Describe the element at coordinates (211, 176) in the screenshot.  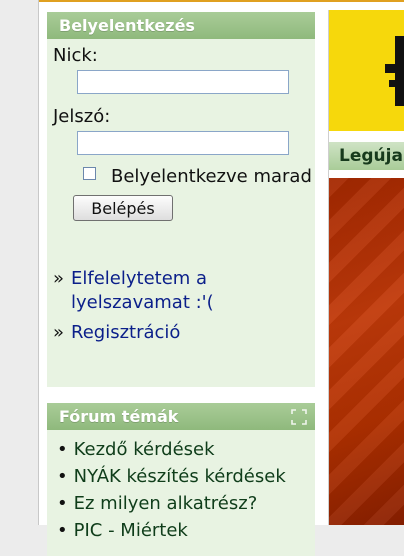
I see `remember-me-label: Belyelentkezve marad` at that location.